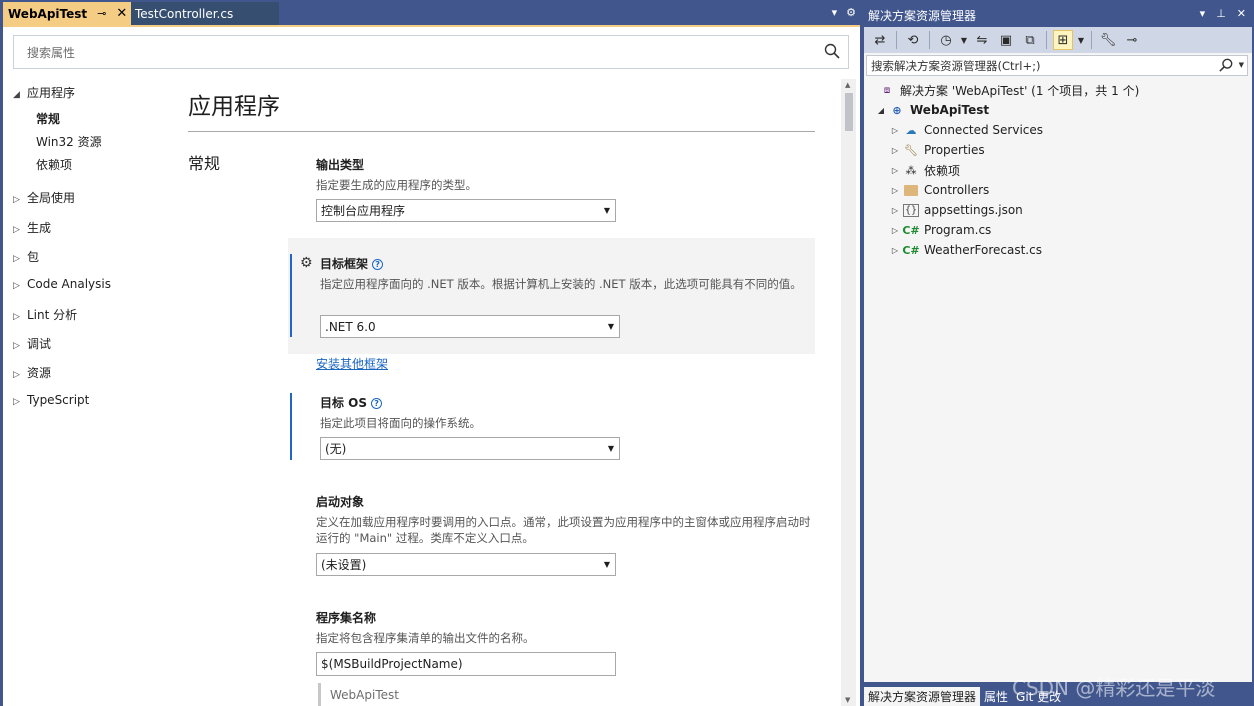  Describe the element at coordinates (32, 343) in the screenshot. I see `nav-debug: ▷ 调试` at that location.